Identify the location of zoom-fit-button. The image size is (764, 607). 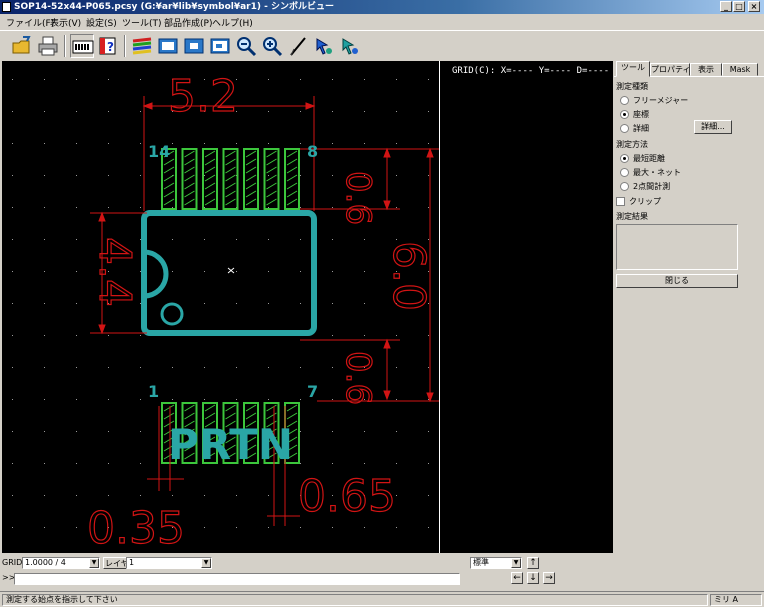
(168, 46).